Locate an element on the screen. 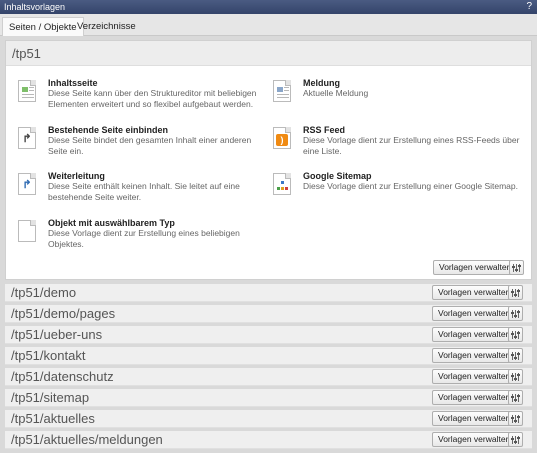  directory-path: /tp51/ueber-uns is located at coordinates (57, 334).